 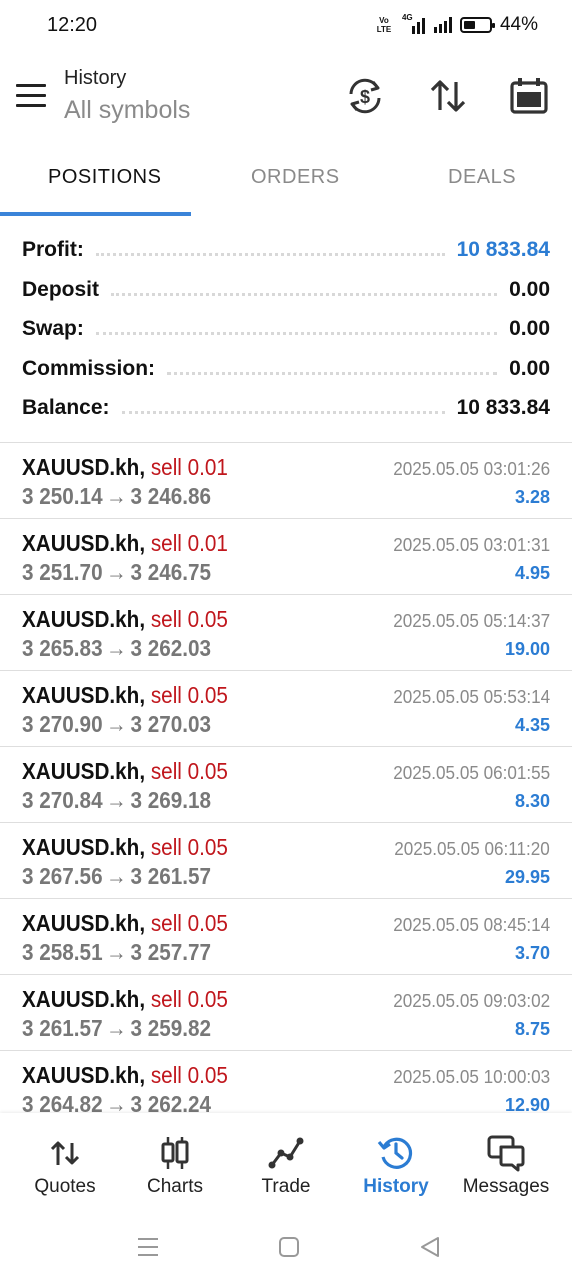 I want to click on currency-sync-icon: $, so click(x=365, y=96).